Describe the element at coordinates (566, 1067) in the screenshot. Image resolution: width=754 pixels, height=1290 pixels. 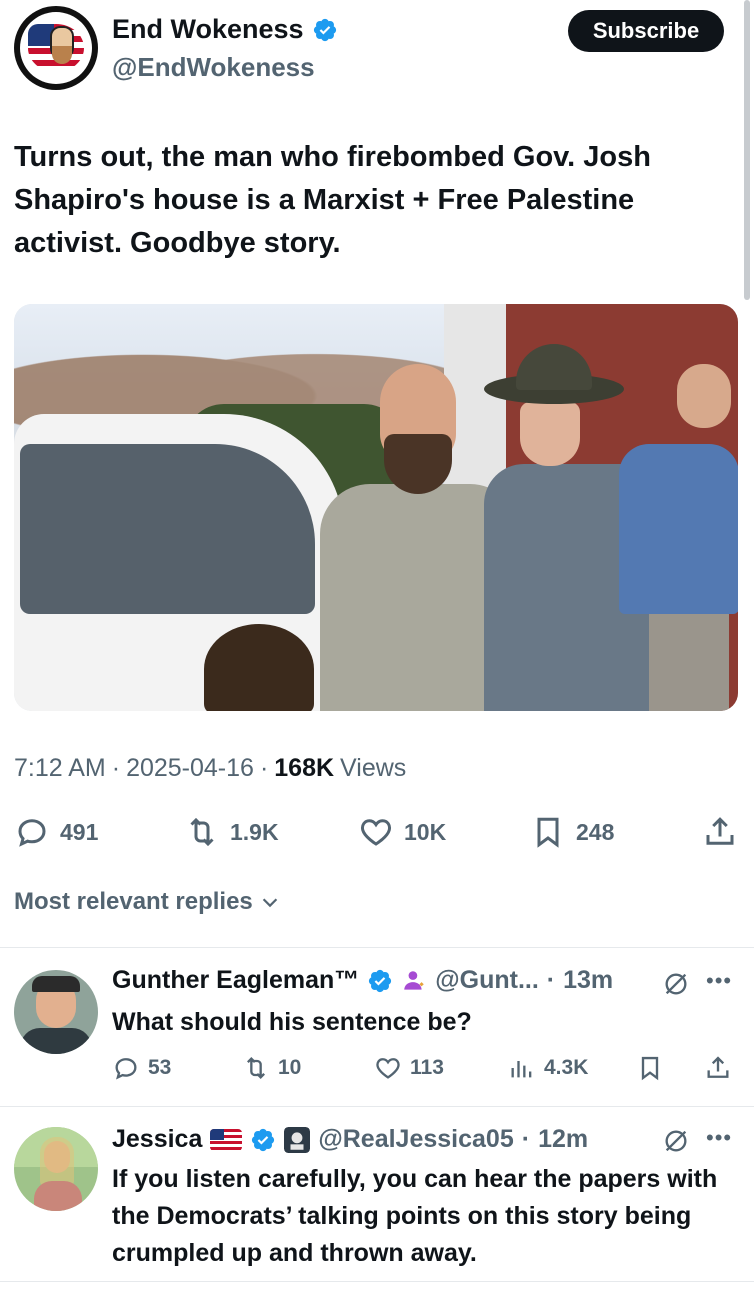
I see `views-count: 4.3K` at that location.